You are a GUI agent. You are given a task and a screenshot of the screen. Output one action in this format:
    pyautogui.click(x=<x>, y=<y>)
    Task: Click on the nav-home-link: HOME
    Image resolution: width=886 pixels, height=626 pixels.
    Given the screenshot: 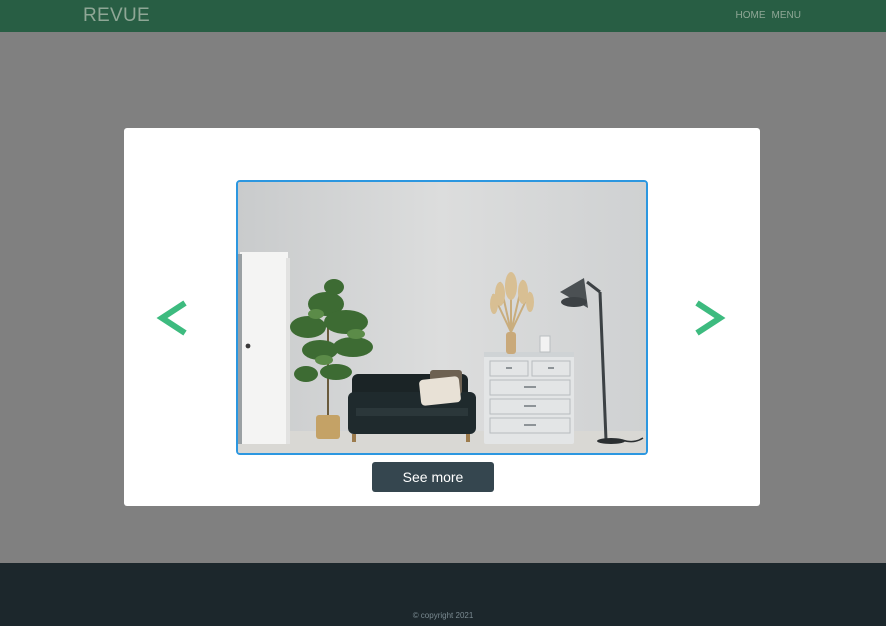 What is the action you would take?
    pyautogui.click(x=751, y=15)
    